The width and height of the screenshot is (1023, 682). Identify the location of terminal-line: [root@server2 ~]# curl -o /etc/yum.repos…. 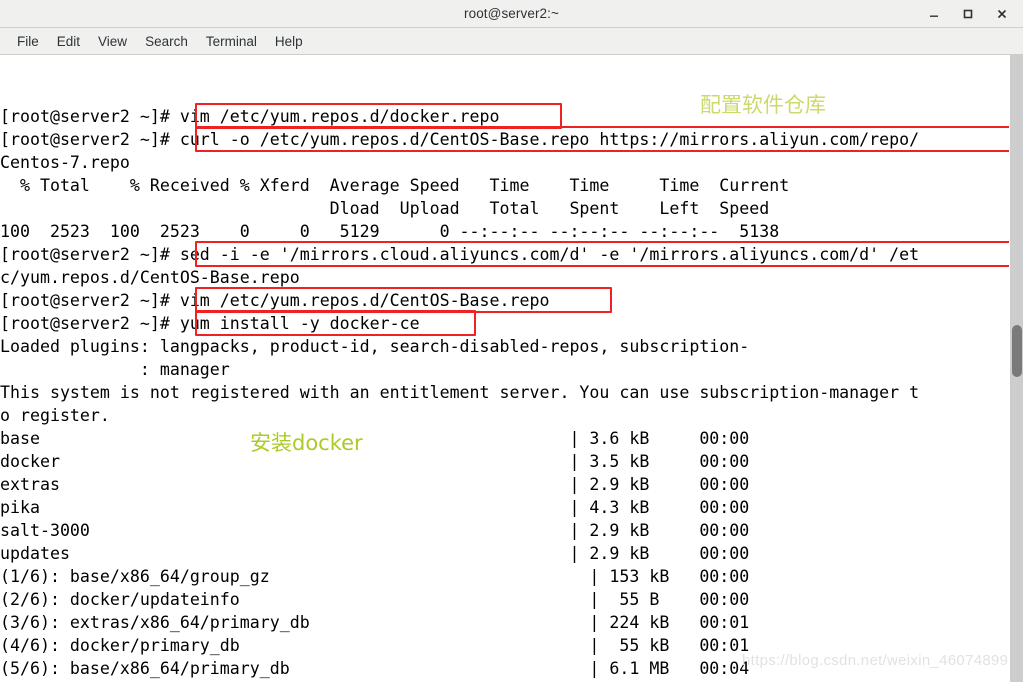
(460, 139).